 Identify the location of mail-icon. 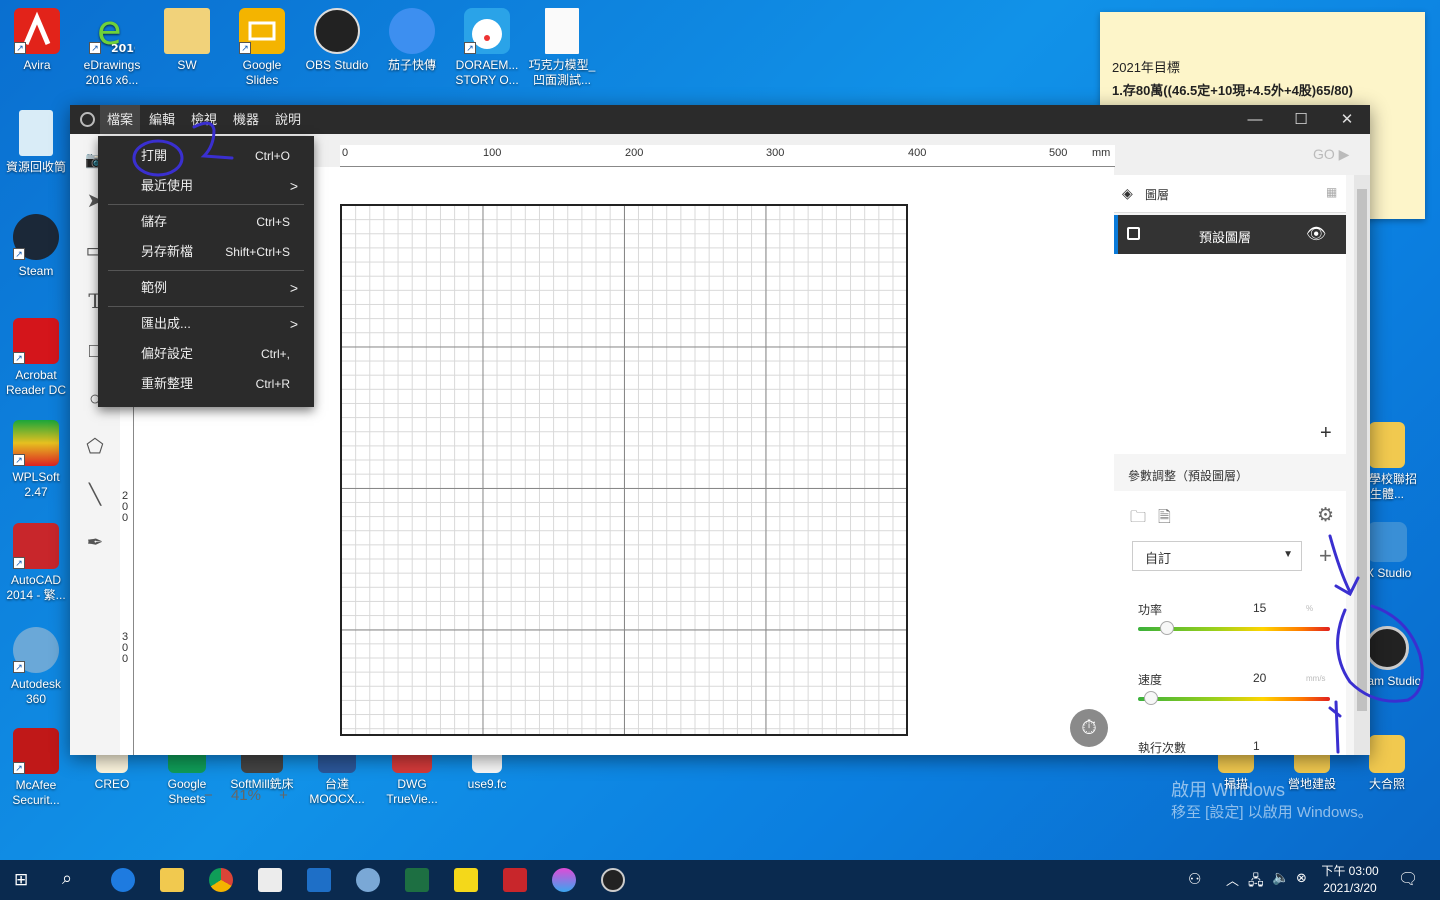
(319, 880).